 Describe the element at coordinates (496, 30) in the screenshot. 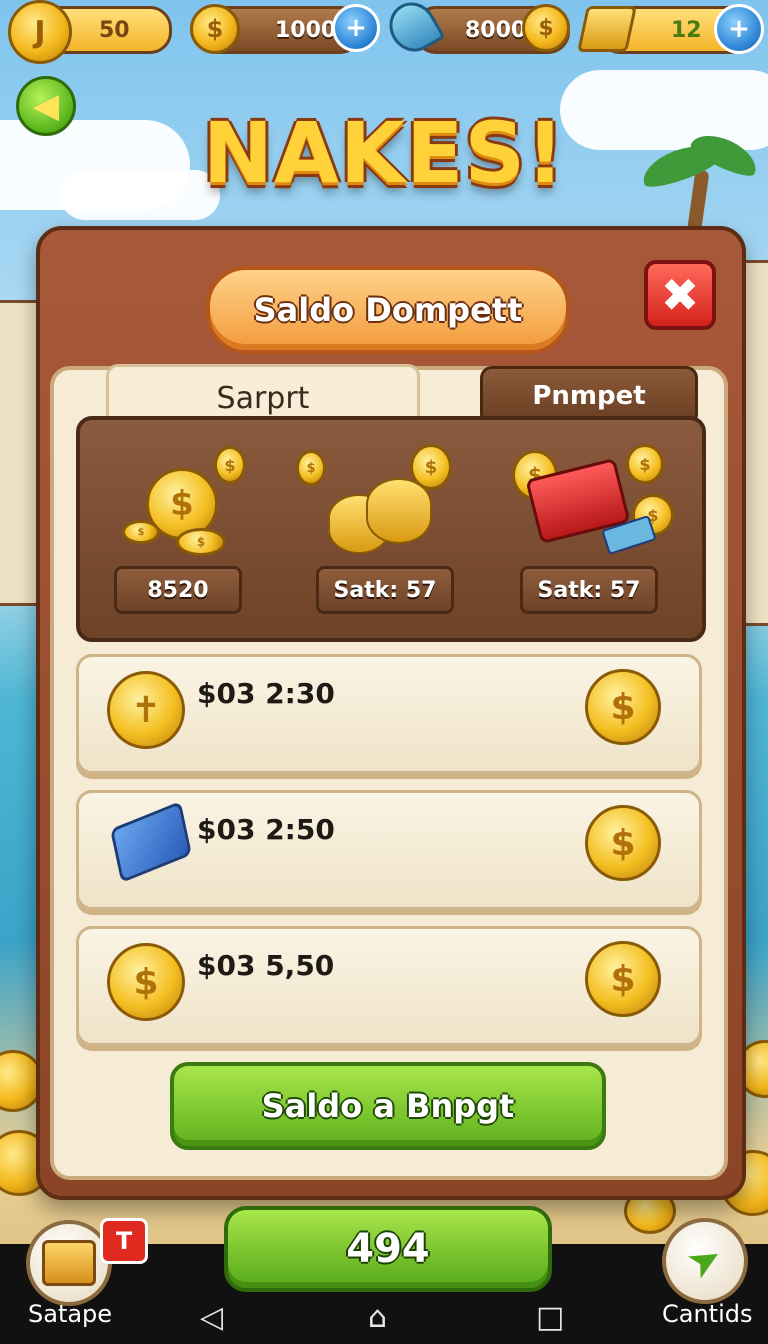

I see `shells-value: 8000` at that location.